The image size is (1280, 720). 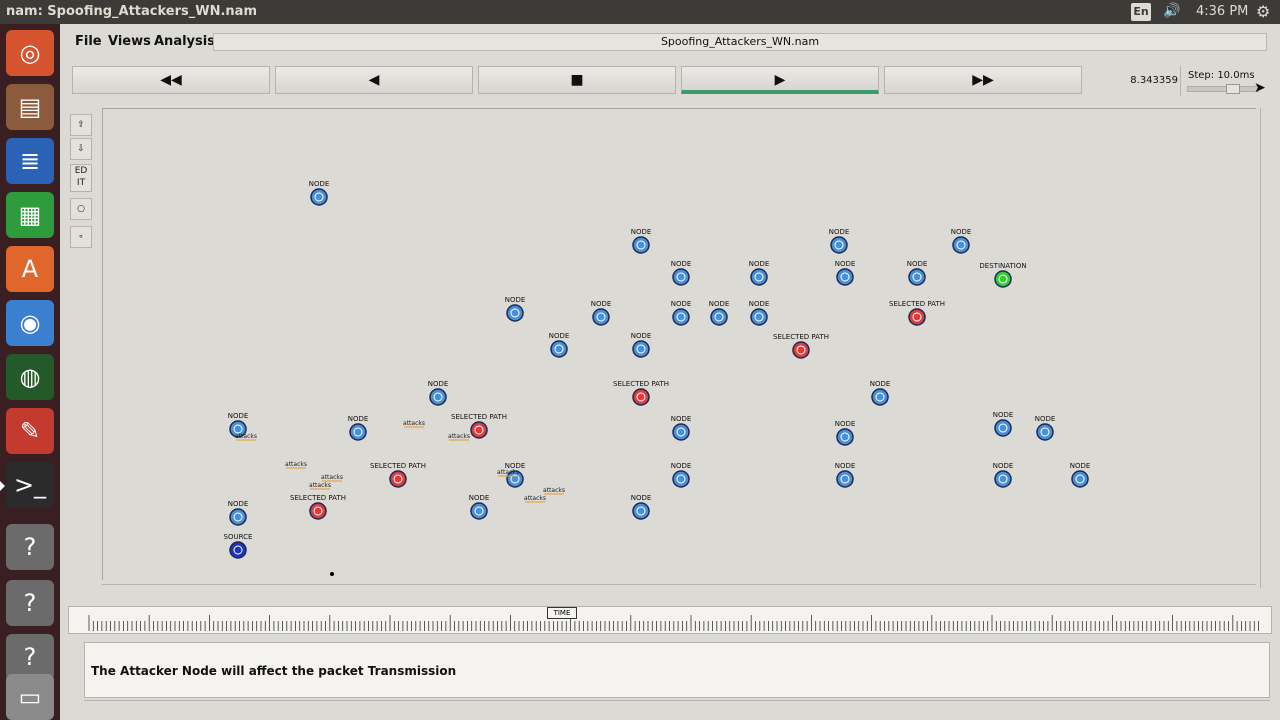 I want to click on chromium-icon: ◉, so click(x=30, y=323).